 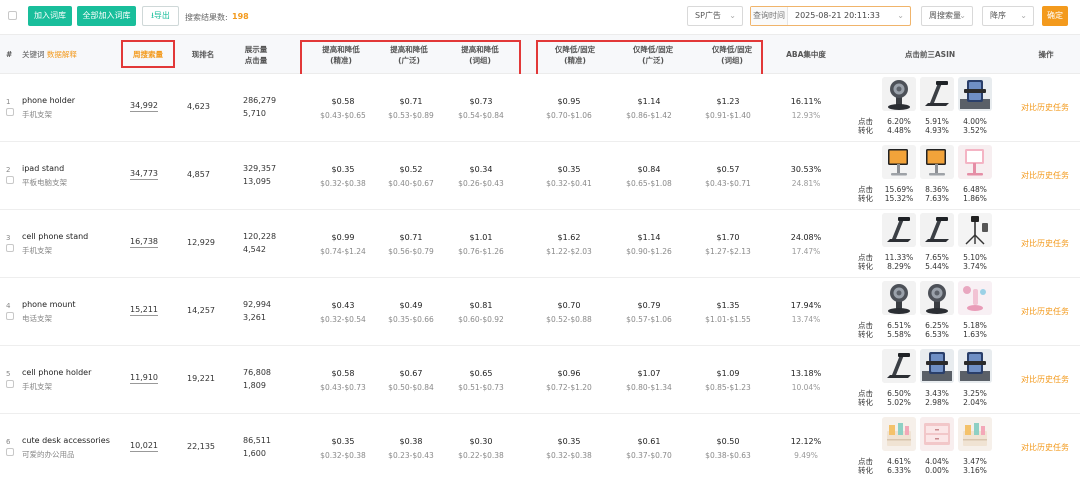 What do you see at coordinates (62, 54) in the screenshot?
I see `data-explanation-link: 数据解释` at bounding box center [62, 54].